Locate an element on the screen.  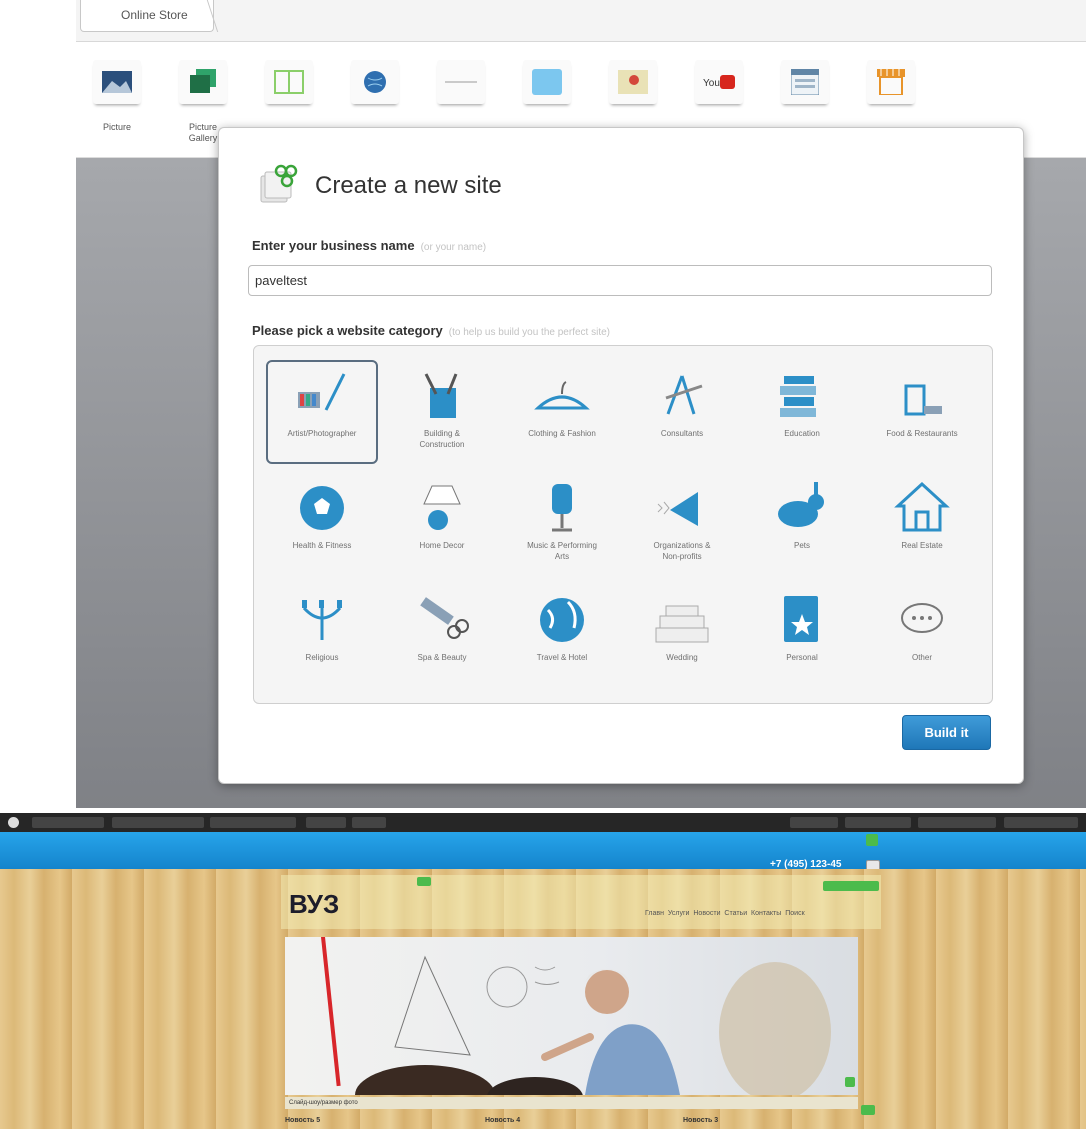
new-site-icon is located at coordinates (279, 183).